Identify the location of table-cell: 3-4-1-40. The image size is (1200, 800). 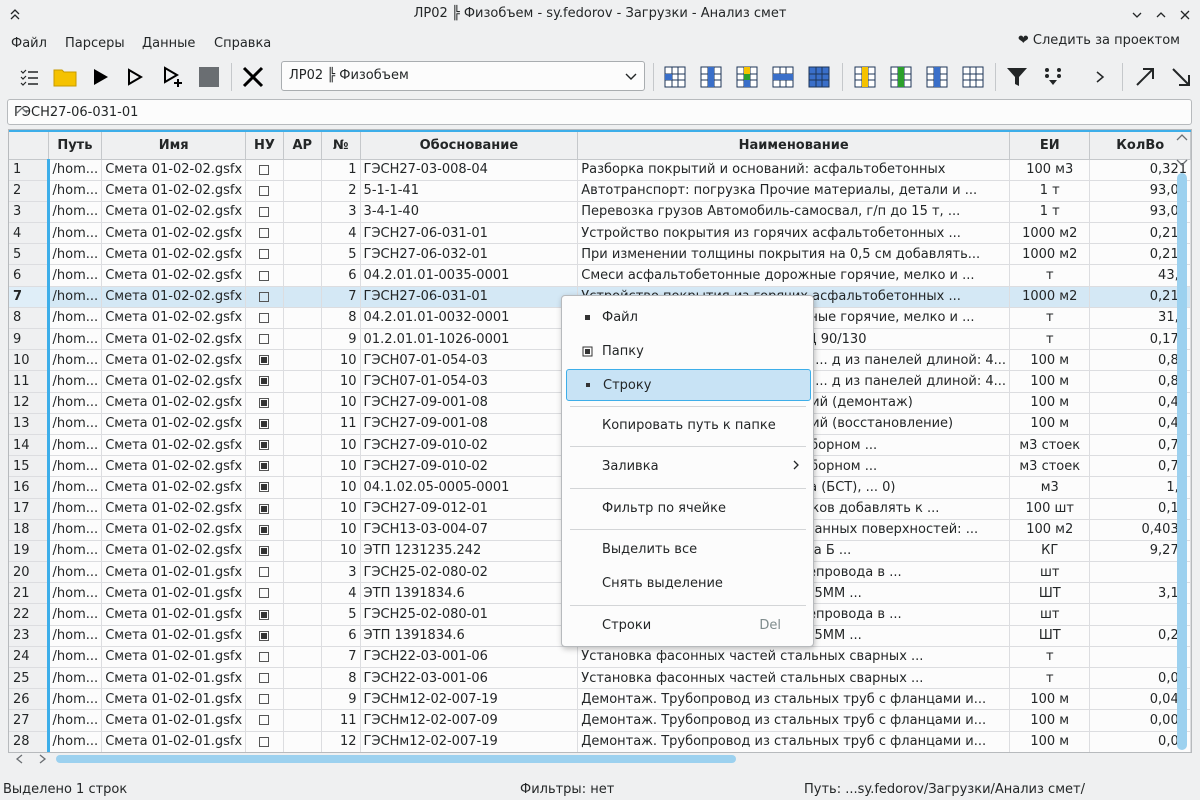
(469, 212).